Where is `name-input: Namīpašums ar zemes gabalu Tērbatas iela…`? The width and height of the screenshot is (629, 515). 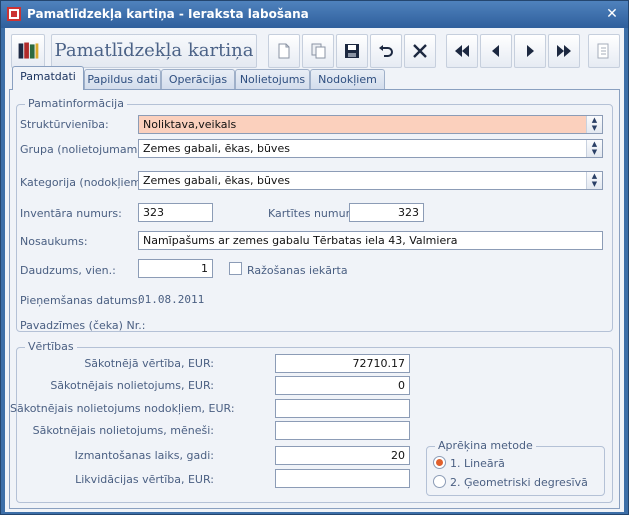 name-input: Namīpašums ar zemes gabalu Tērbatas iela… is located at coordinates (370, 240).